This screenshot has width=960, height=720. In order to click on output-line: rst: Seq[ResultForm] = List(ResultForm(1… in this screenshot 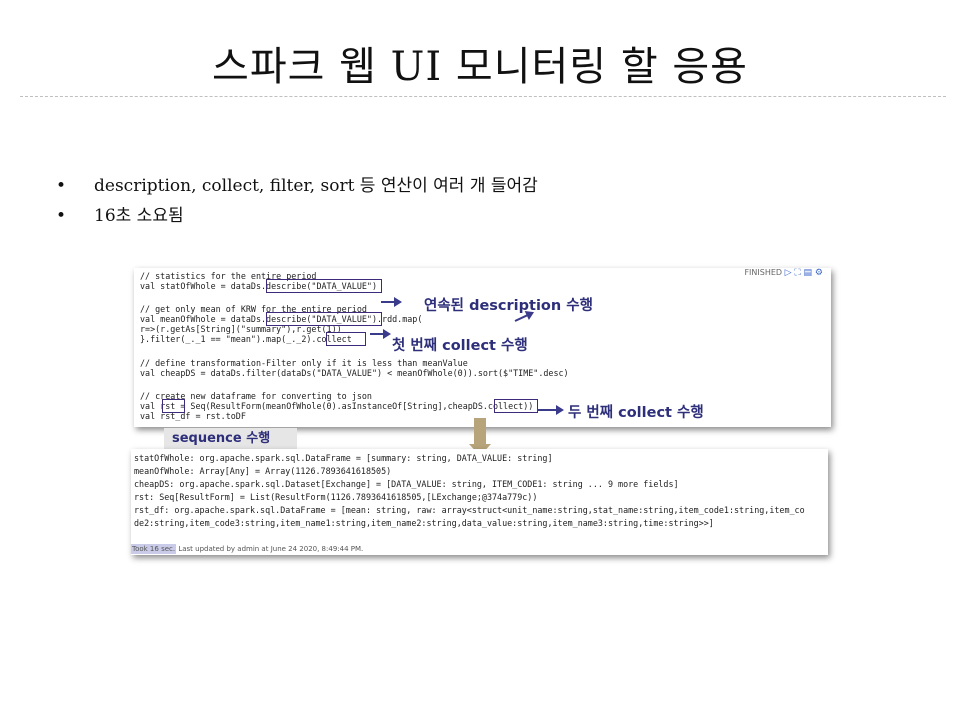, I will do `click(336, 497)`.